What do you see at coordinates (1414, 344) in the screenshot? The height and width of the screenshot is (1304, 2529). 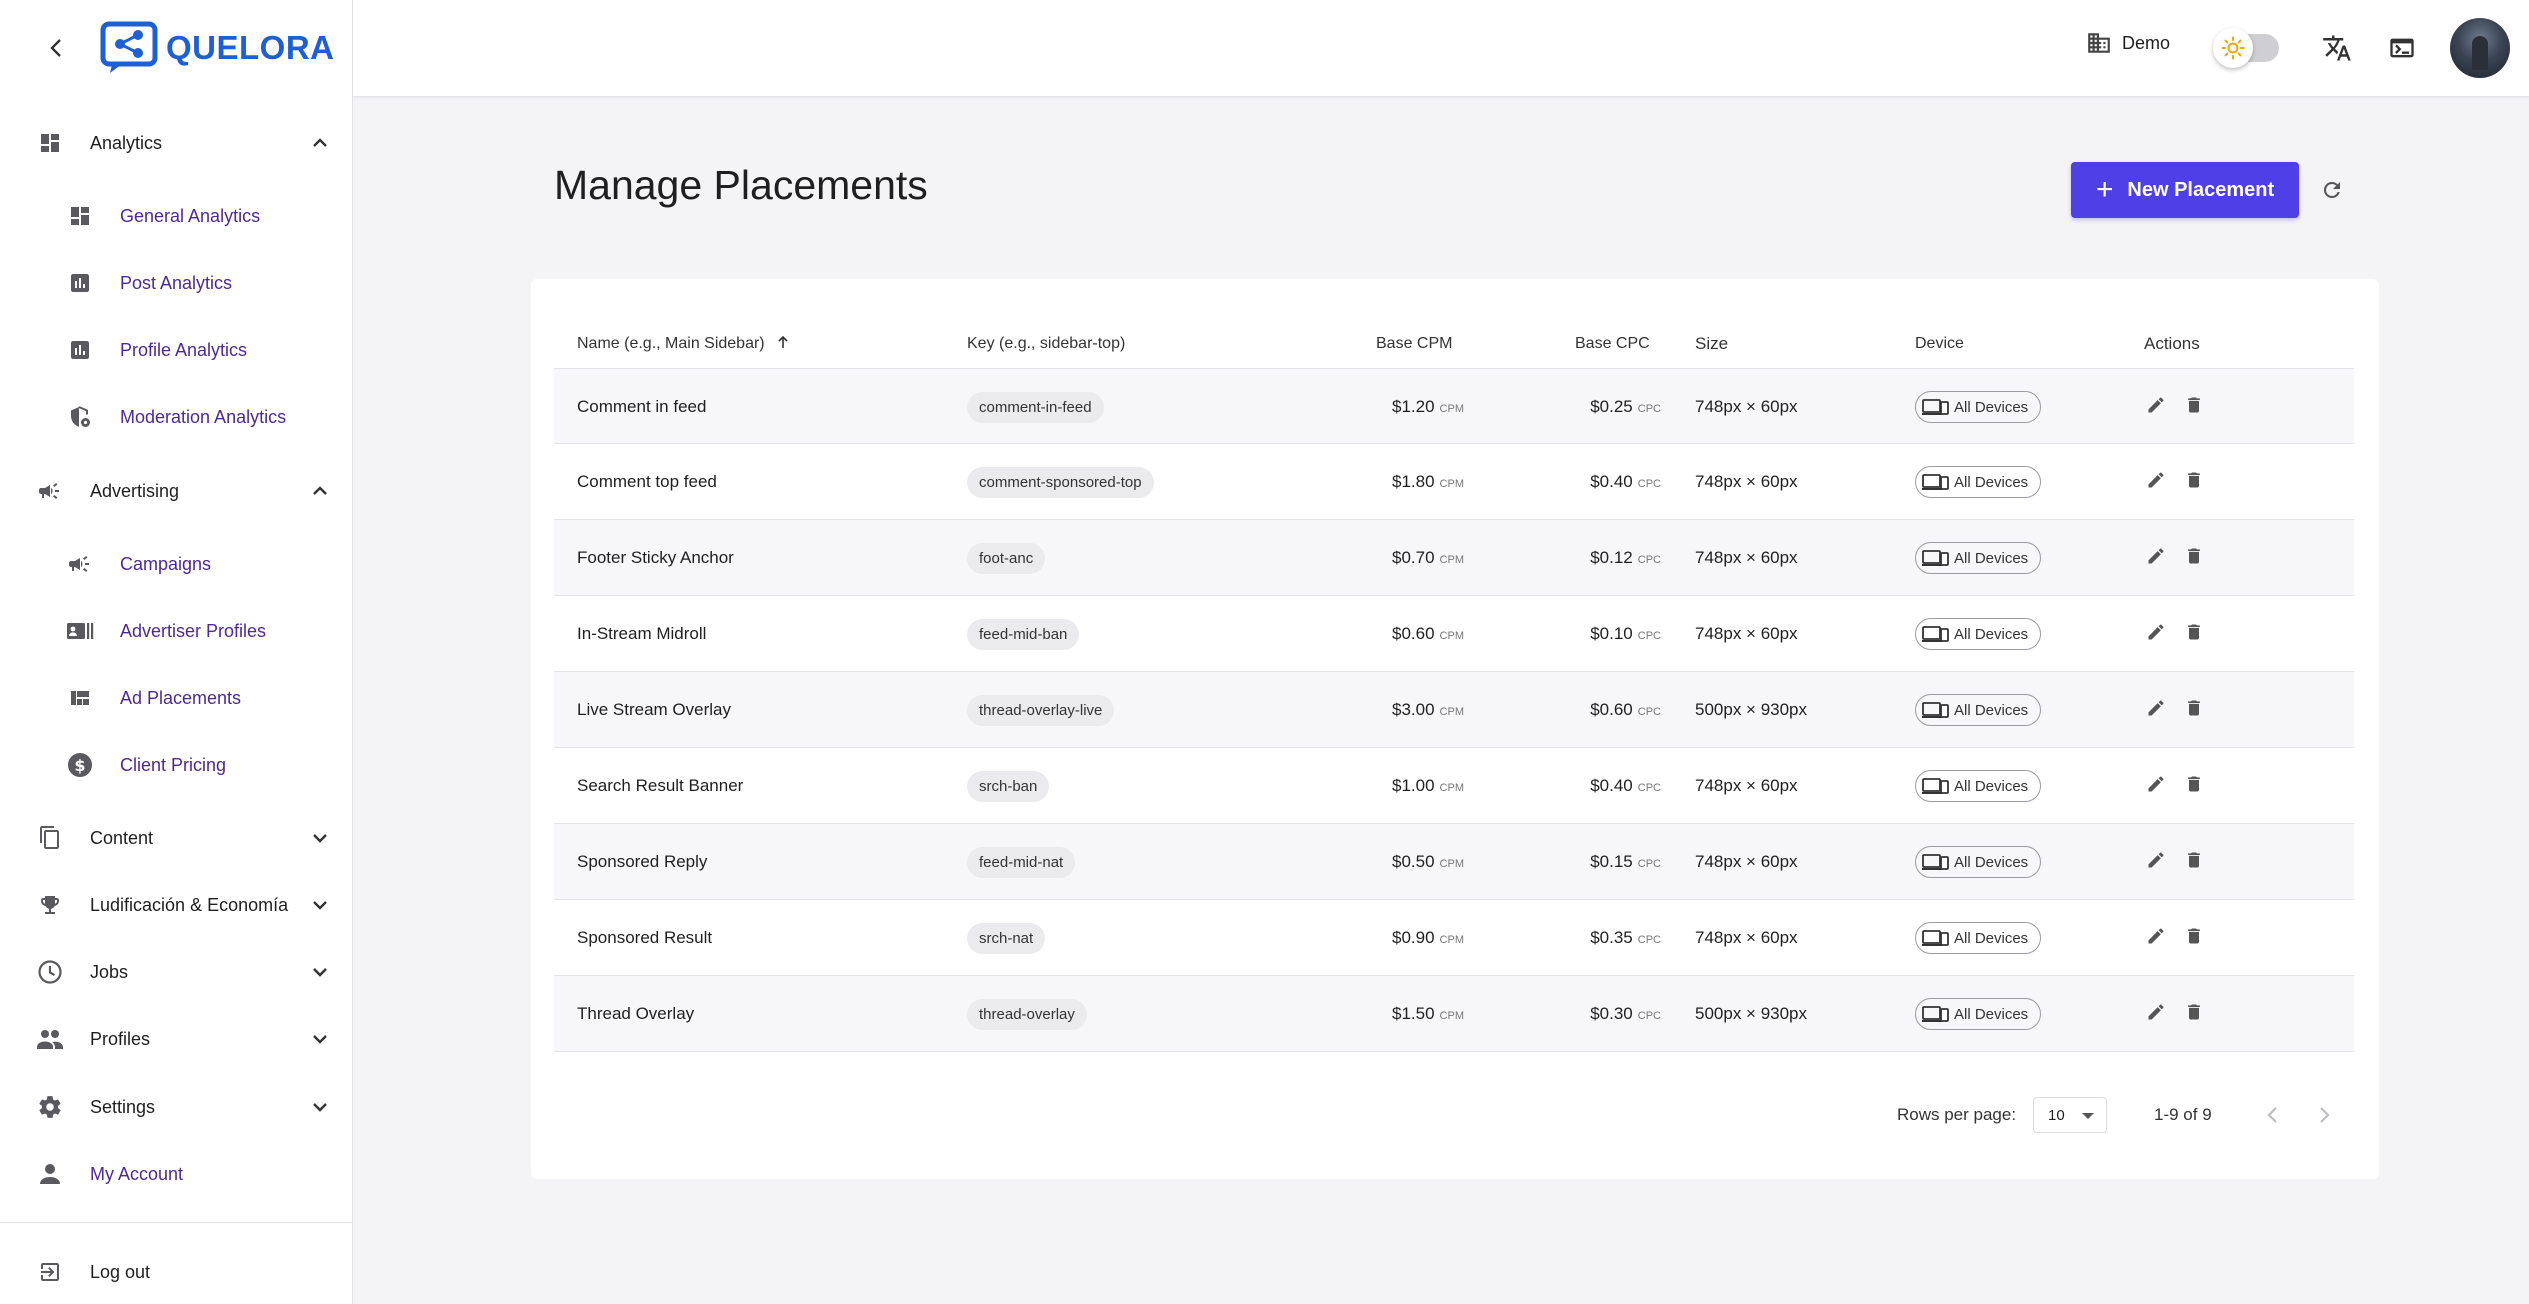 I see `col-header-cpm: Base CPM` at bounding box center [1414, 344].